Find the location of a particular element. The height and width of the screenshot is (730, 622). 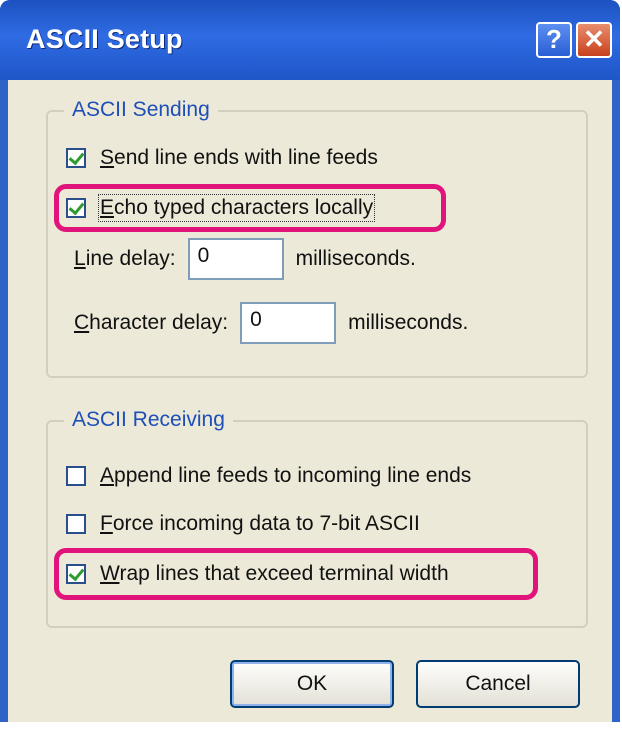

send-line-ends-checkbox: Send line ends with line feeds is located at coordinates (222, 158).